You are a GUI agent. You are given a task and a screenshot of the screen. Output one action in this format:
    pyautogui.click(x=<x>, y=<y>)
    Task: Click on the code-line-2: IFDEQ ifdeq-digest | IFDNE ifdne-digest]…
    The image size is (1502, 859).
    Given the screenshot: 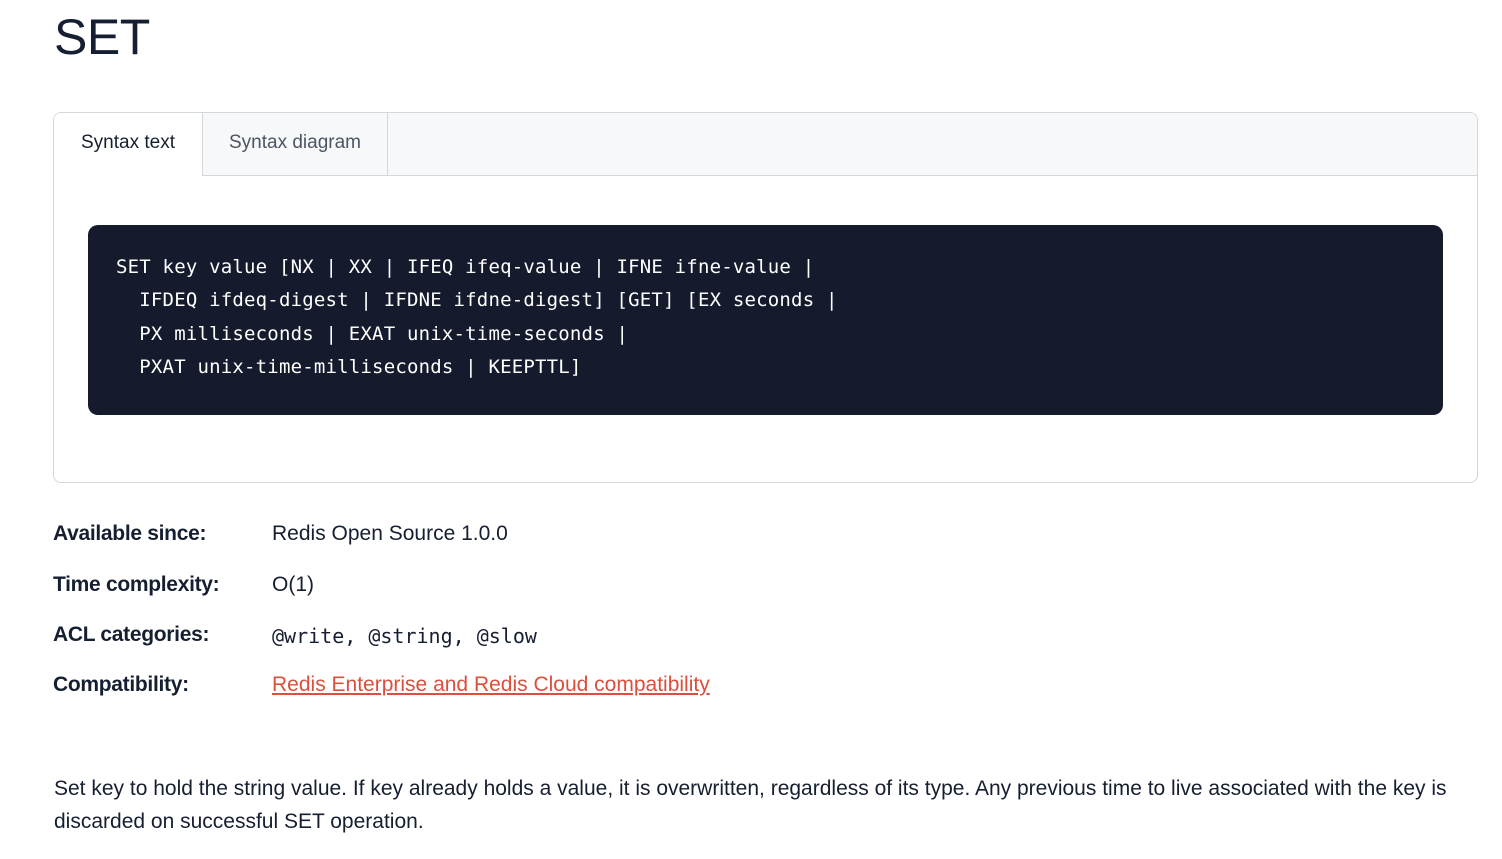 What is the action you would take?
    pyautogui.click(x=477, y=300)
    